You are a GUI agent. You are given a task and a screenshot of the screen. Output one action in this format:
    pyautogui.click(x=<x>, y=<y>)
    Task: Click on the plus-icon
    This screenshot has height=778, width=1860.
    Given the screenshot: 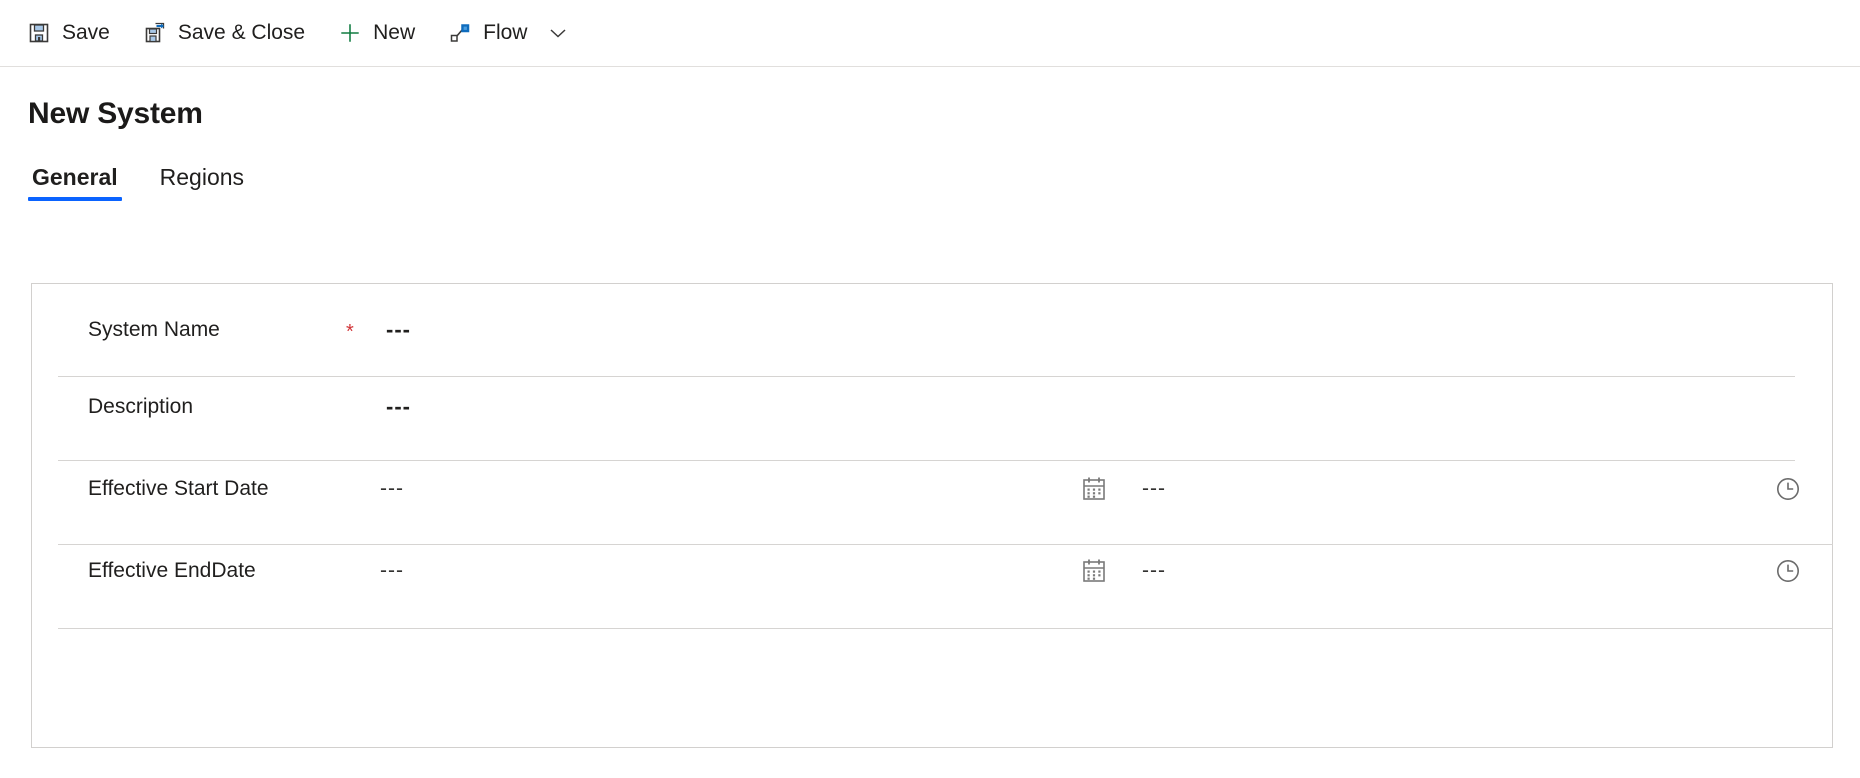 What is the action you would take?
    pyautogui.click(x=350, y=33)
    